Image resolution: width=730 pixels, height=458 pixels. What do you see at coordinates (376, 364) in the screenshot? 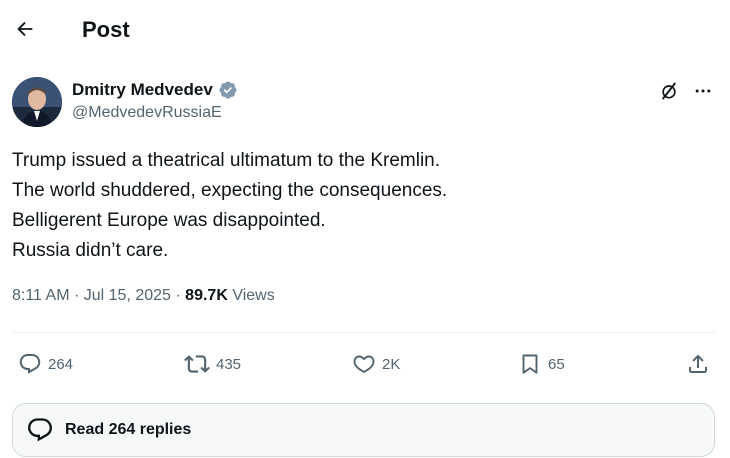
I see `like-button: 2K` at bounding box center [376, 364].